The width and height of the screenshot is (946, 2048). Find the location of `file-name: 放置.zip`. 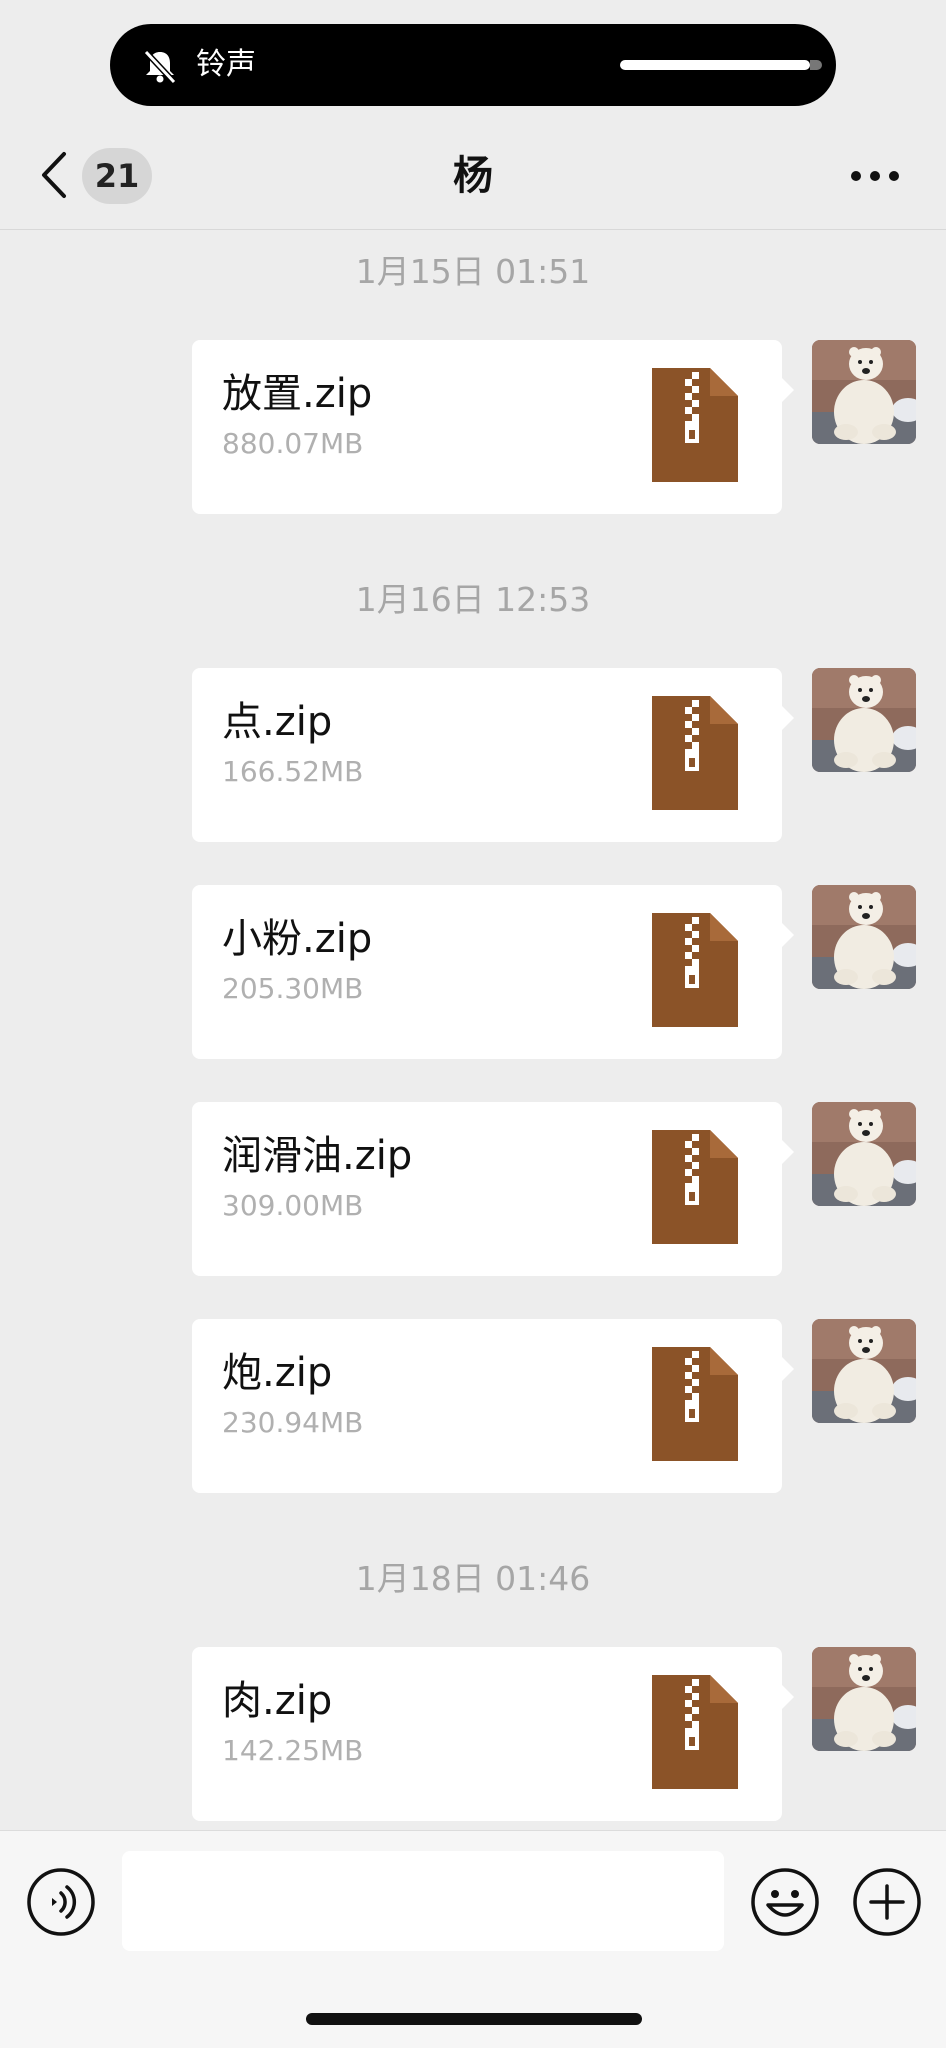

file-name: 放置.zip is located at coordinates (297, 394).